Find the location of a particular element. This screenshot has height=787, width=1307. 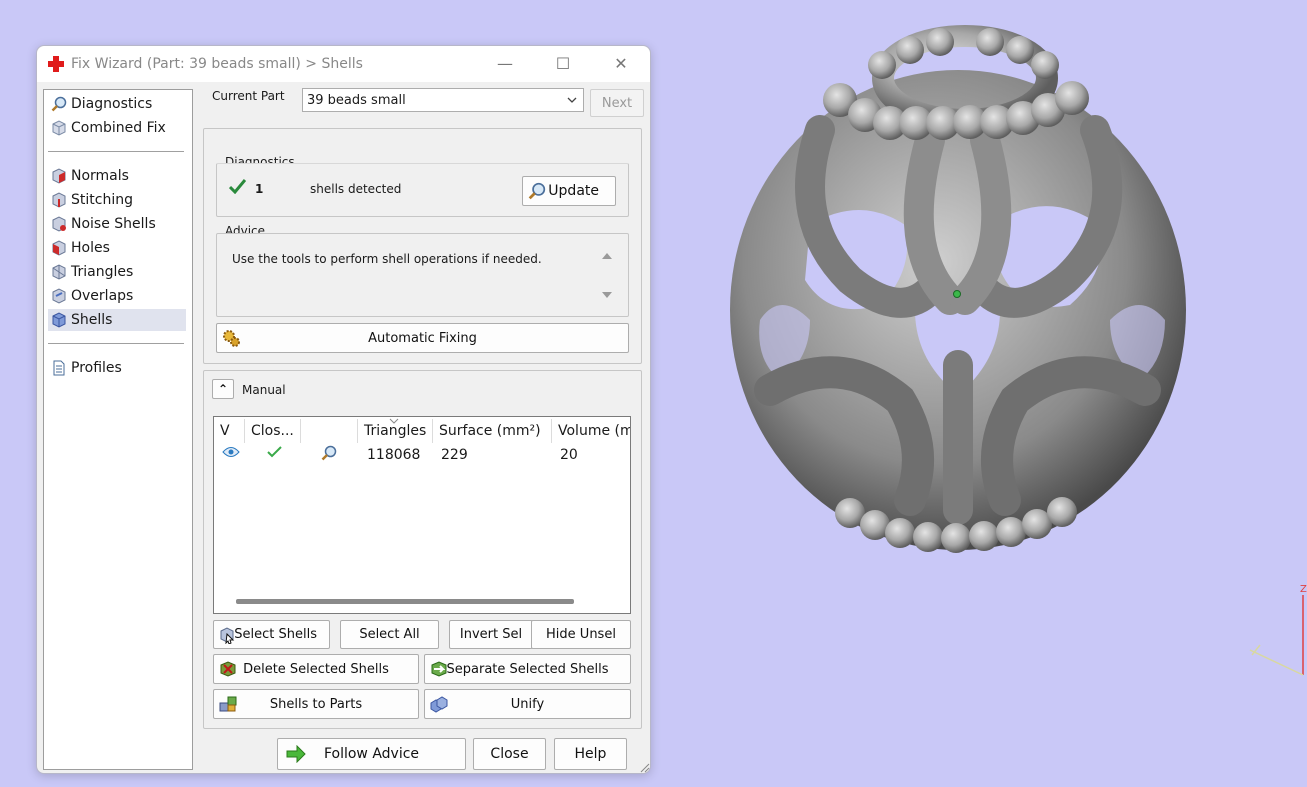

overlaps-icon is located at coordinates (59, 296).